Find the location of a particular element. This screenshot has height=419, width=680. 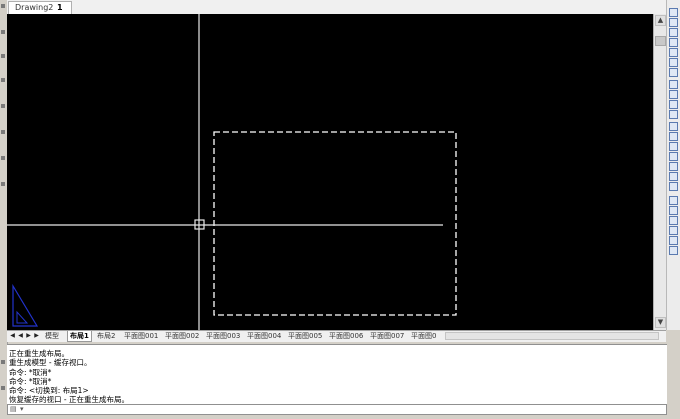

nav-prev-icon: ◀ is located at coordinates (20, 336).